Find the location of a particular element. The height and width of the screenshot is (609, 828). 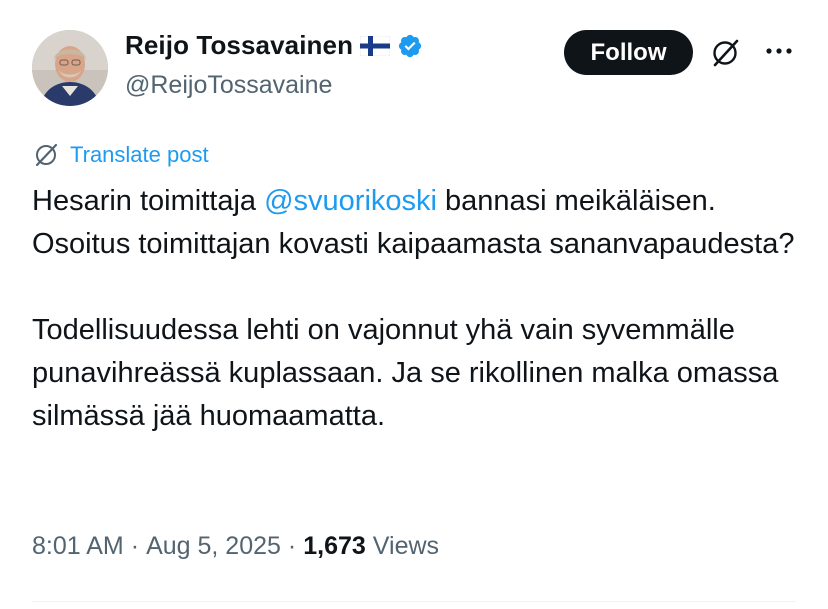

translate-post-link: Translate post is located at coordinates (120, 155).